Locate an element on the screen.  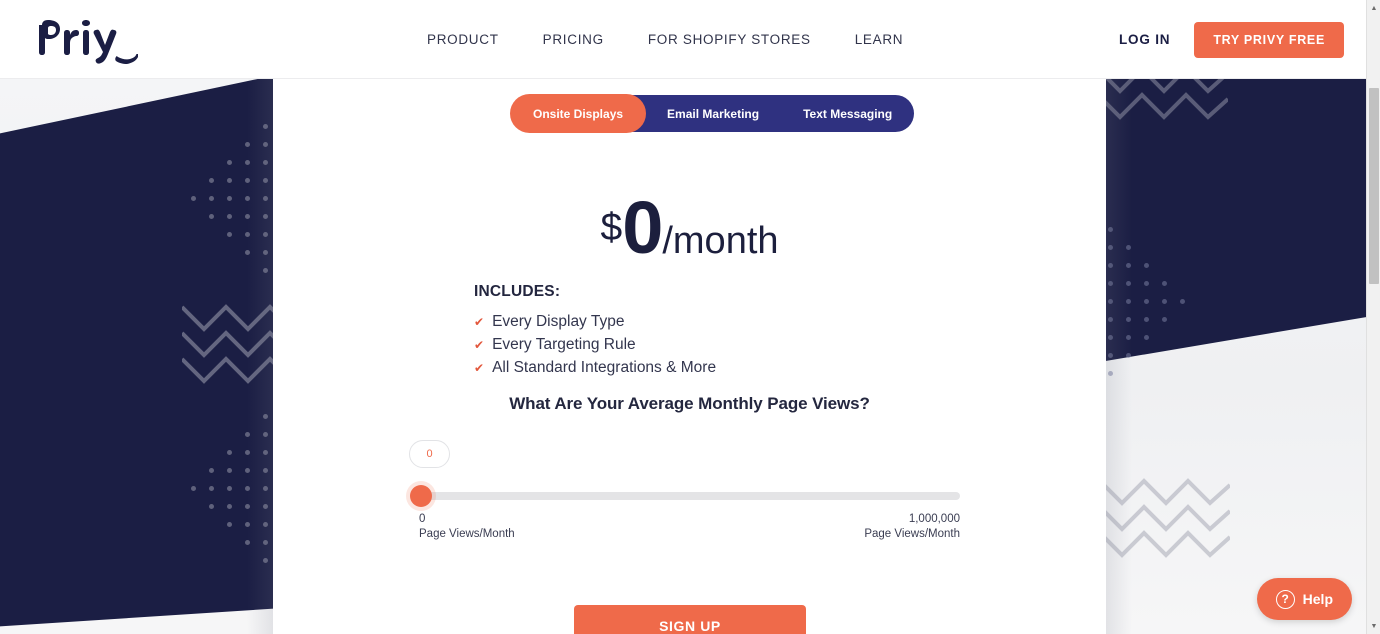
slider-track is located at coordinates (689, 496).